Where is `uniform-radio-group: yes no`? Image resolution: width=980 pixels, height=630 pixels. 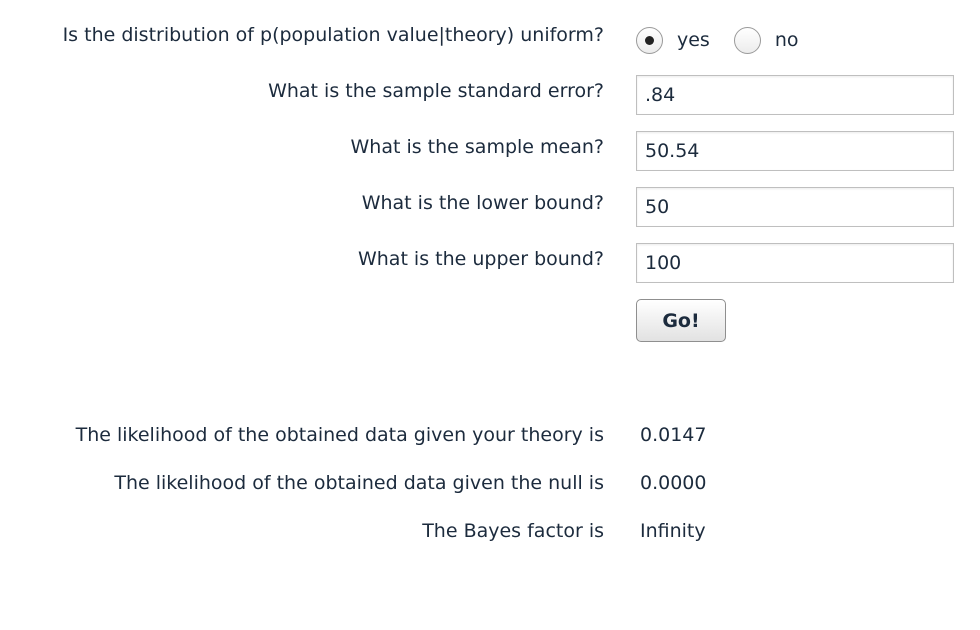 uniform-radio-group: yes no is located at coordinates (717, 40).